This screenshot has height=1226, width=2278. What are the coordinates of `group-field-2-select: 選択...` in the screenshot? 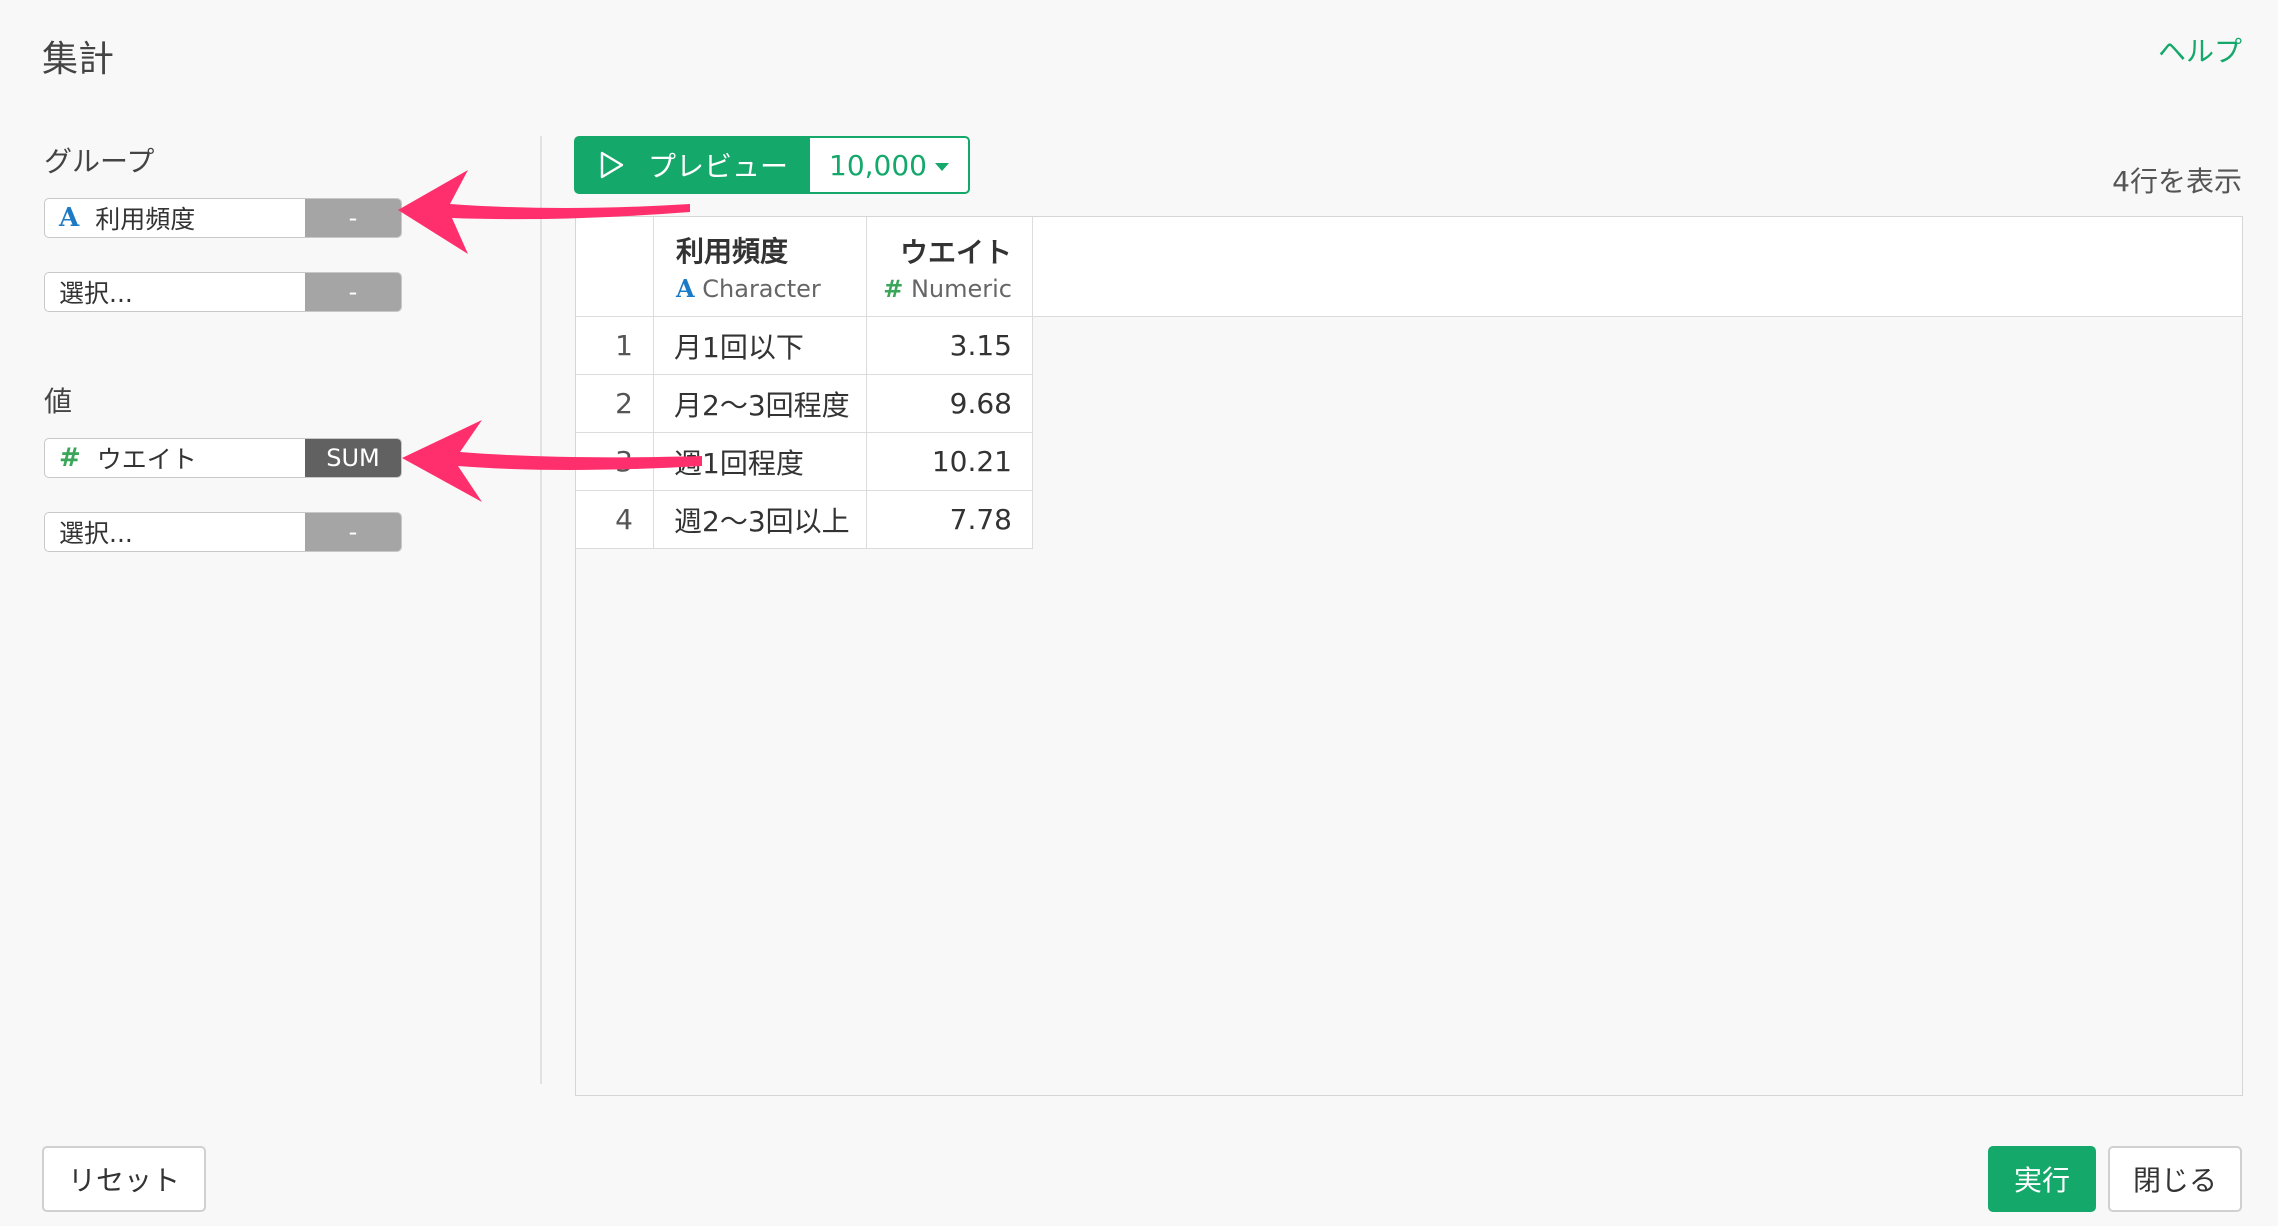 It's located at (175, 292).